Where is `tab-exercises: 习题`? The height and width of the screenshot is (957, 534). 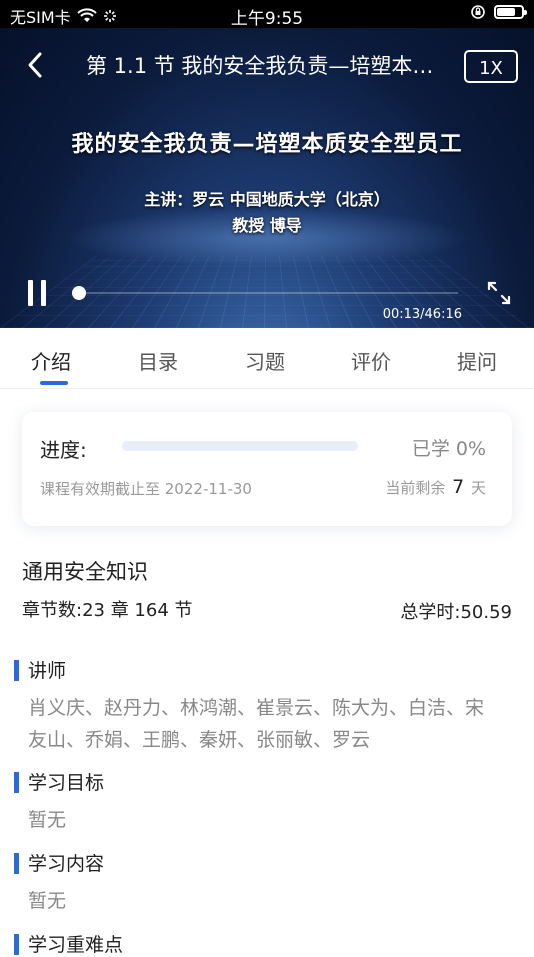
tab-exercises: 习题 is located at coordinates (265, 360).